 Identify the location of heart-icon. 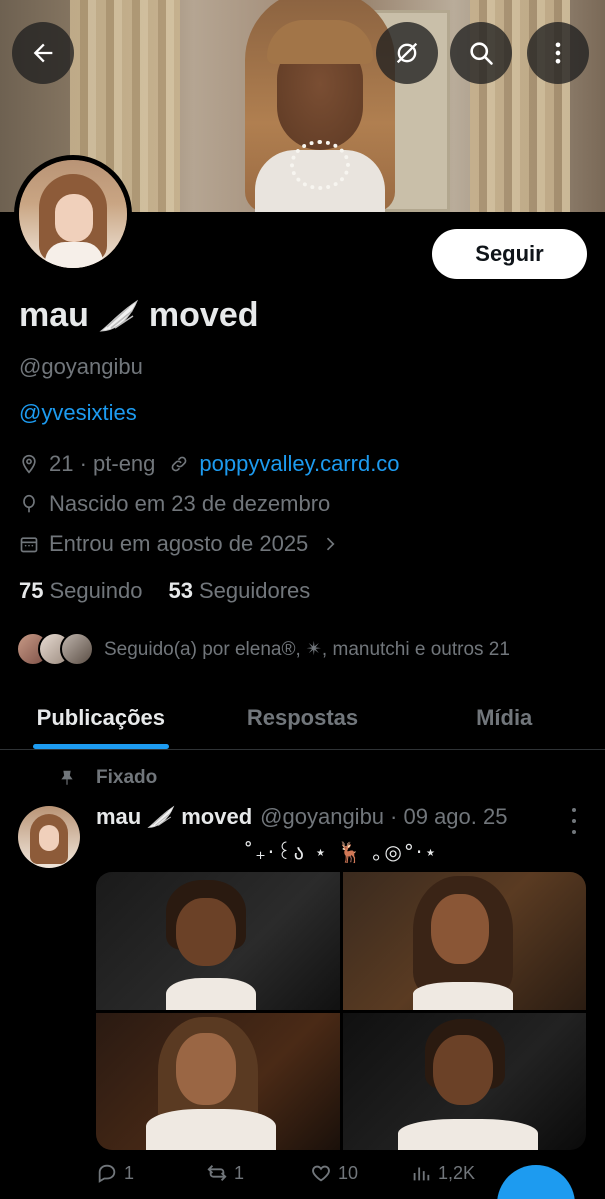
(321, 1173).